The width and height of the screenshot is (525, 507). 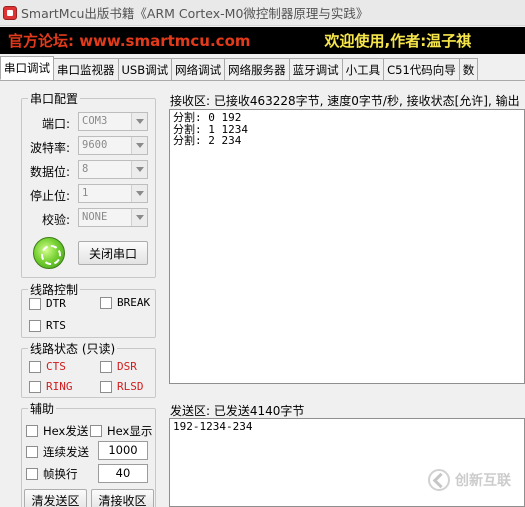 I want to click on receive-line: 分割: 0 192, so click(x=207, y=117).